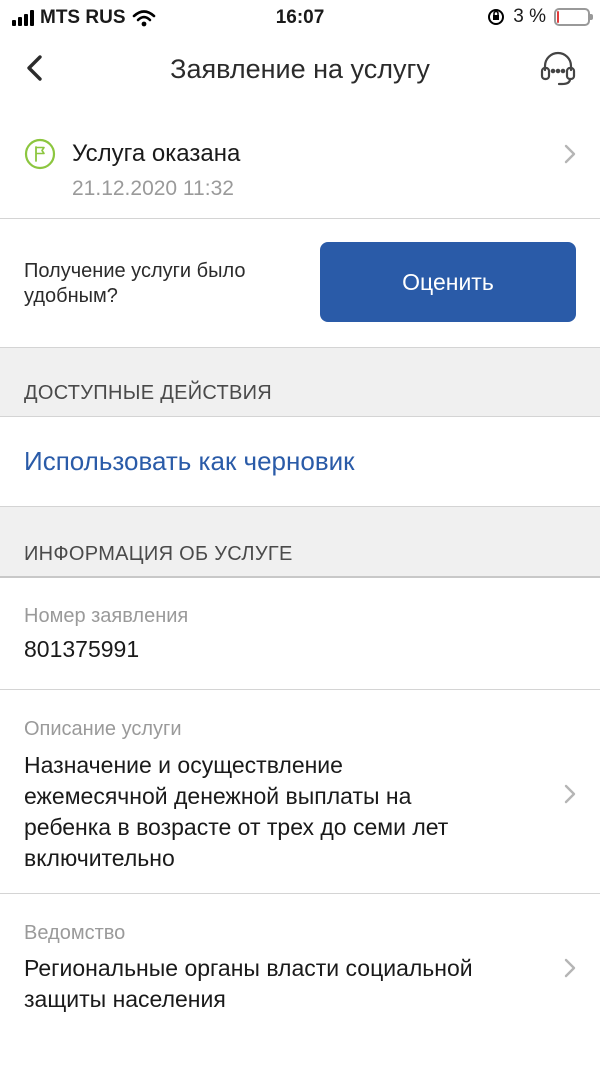 The image size is (600, 1066). I want to click on actions-header-label: ДОСТУПНЫЕ ДЕЙСТВИЯ, so click(148, 393).